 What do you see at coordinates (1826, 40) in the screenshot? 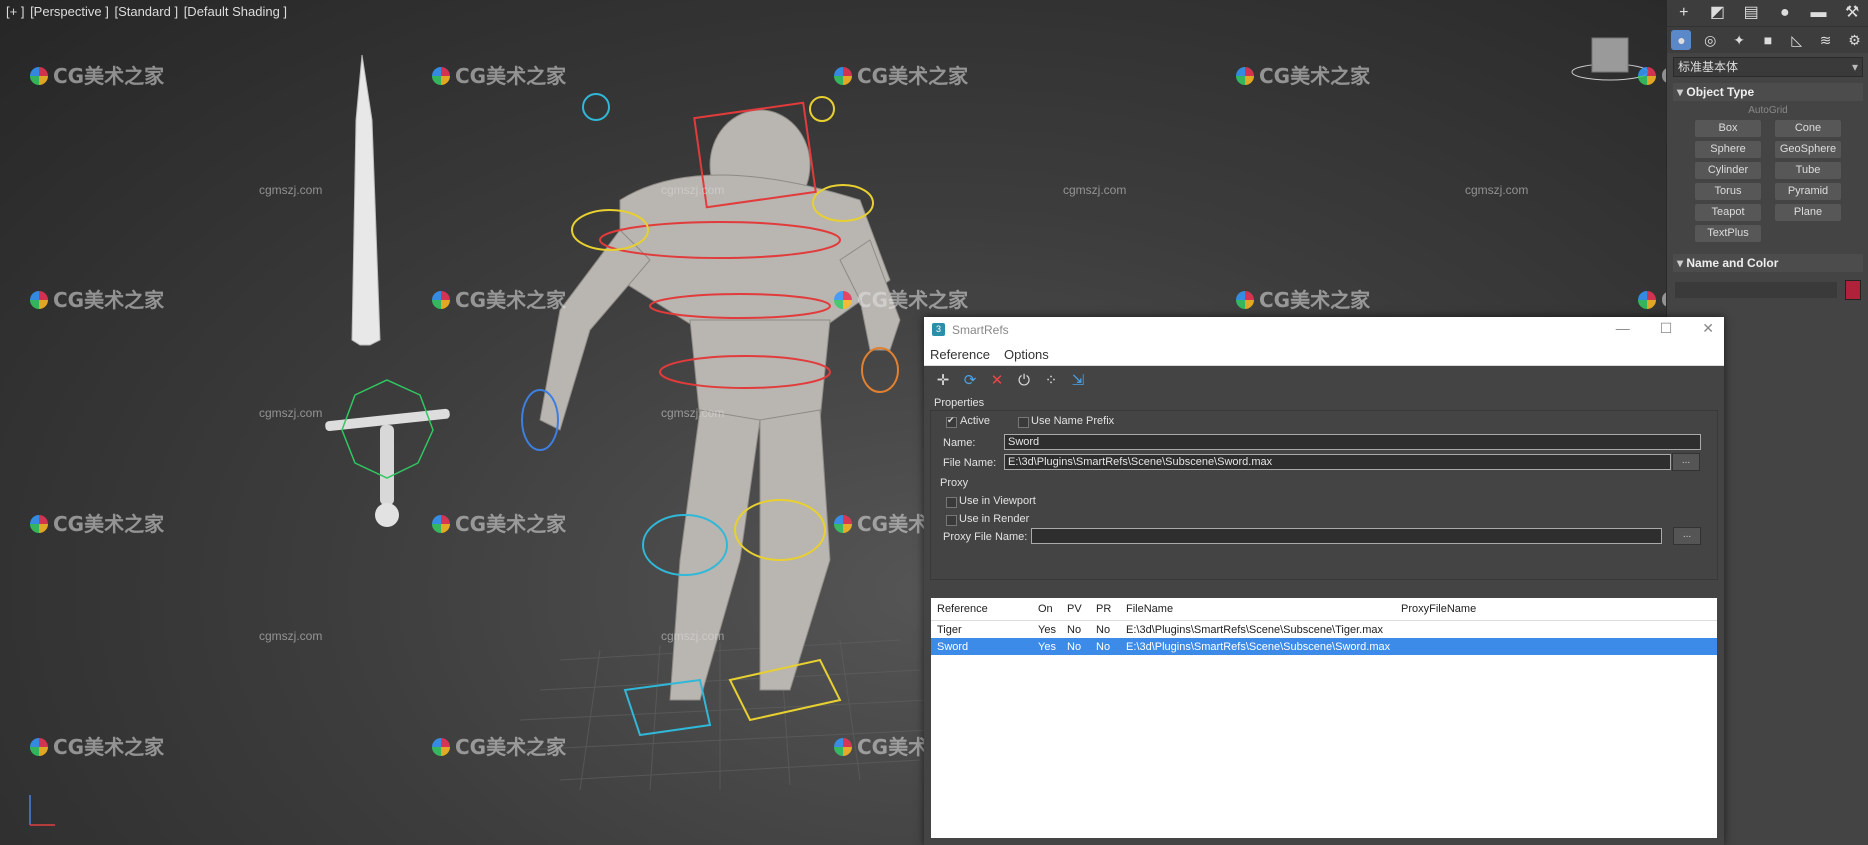
I see `spacewarps-icon: ≋` at bounding box center [1826, 40].